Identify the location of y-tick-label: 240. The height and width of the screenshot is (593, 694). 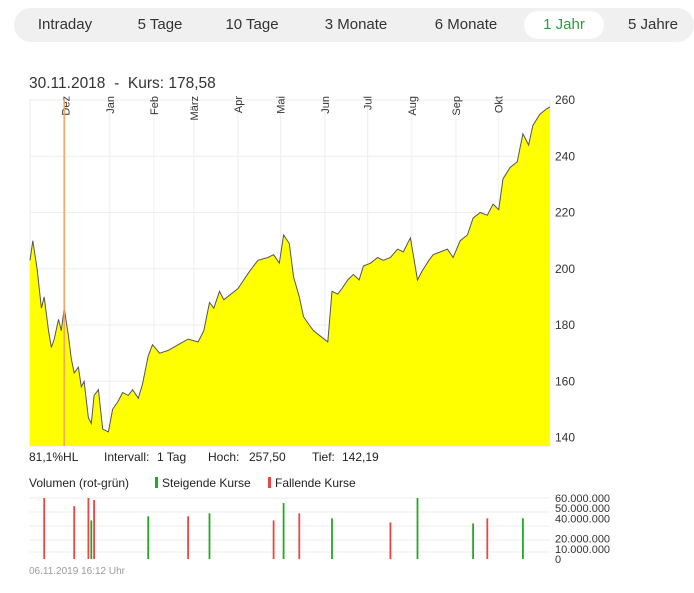
(565, 156).